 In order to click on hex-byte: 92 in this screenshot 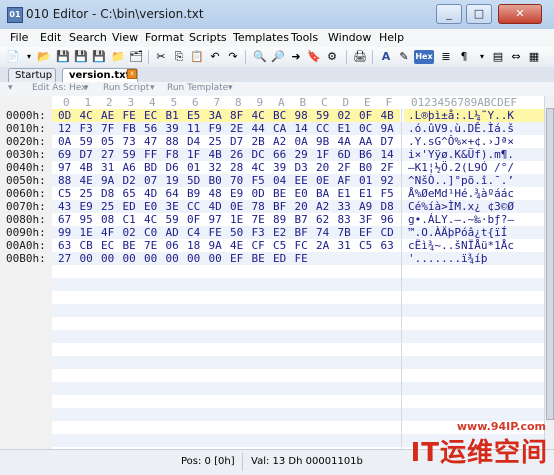, I will do `click(387, 180)`.